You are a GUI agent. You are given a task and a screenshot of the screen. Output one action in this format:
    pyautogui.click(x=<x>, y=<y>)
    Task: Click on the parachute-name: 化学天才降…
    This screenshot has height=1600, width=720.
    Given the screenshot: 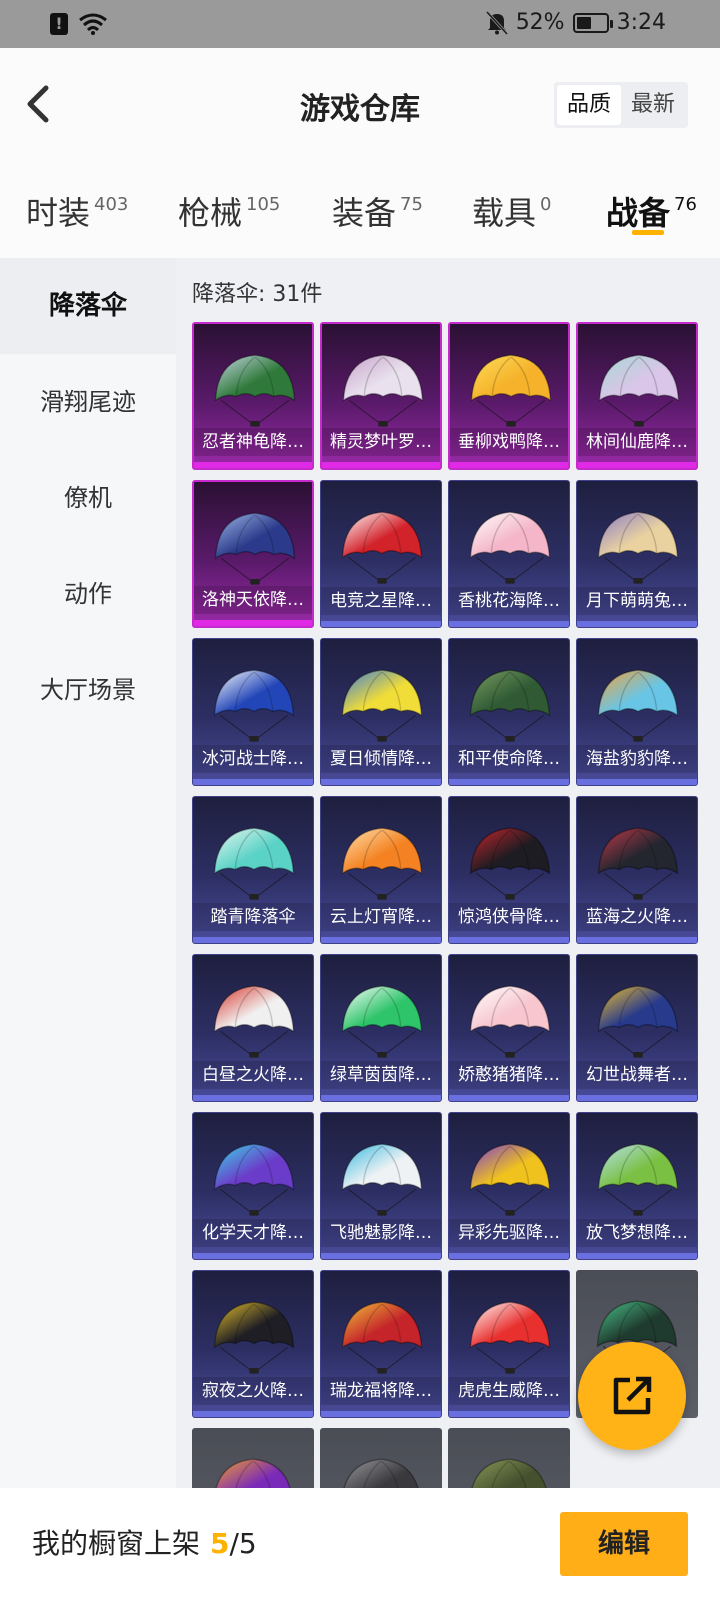 What is the action you would take?
    pyautogui.click(x=253, y=1233)
    